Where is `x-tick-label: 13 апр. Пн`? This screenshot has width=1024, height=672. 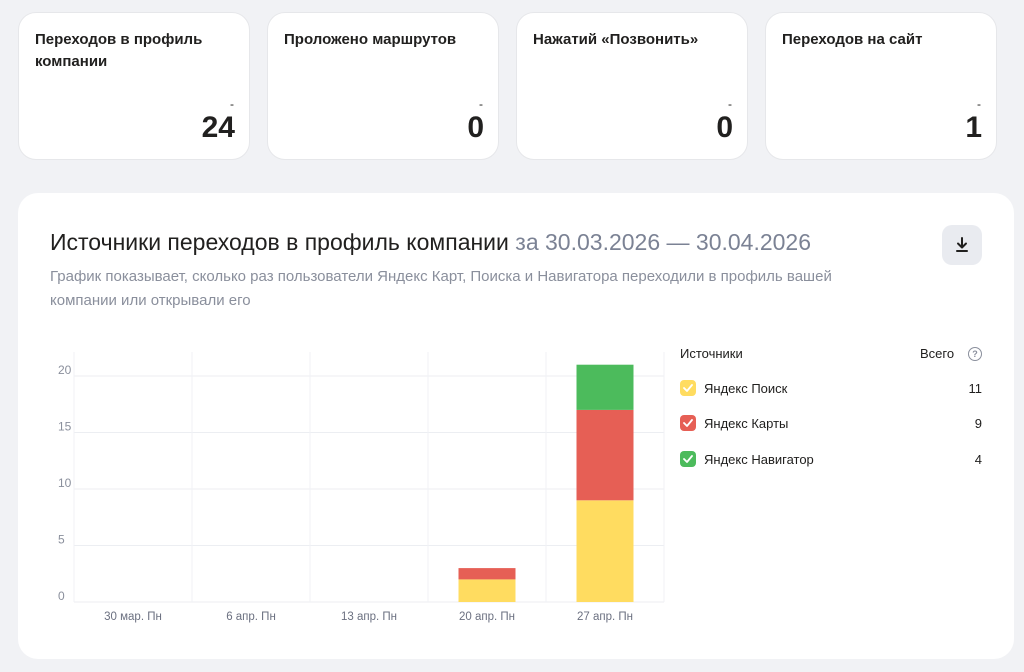 x-tick-label: 13 апр. Пн is located at coordinates (369, 617).